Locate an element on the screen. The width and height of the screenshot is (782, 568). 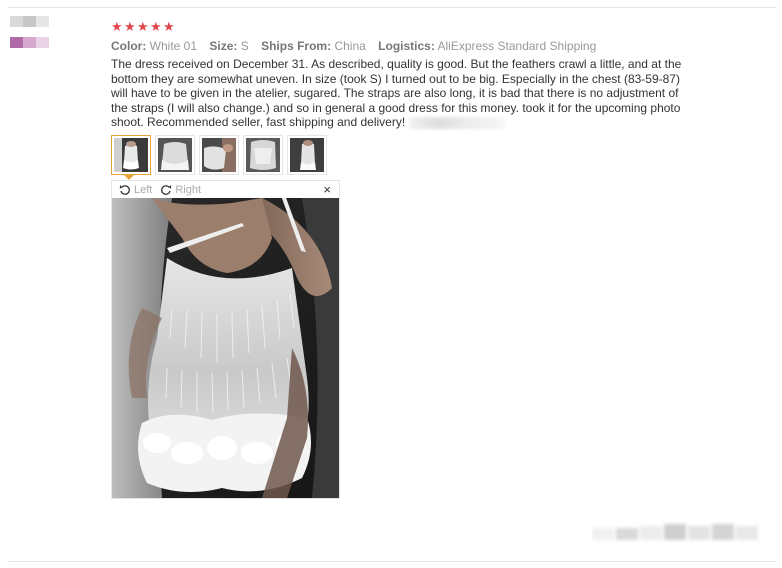
viewer-toolbar: Left Right × is located at coordinates (225, 189).